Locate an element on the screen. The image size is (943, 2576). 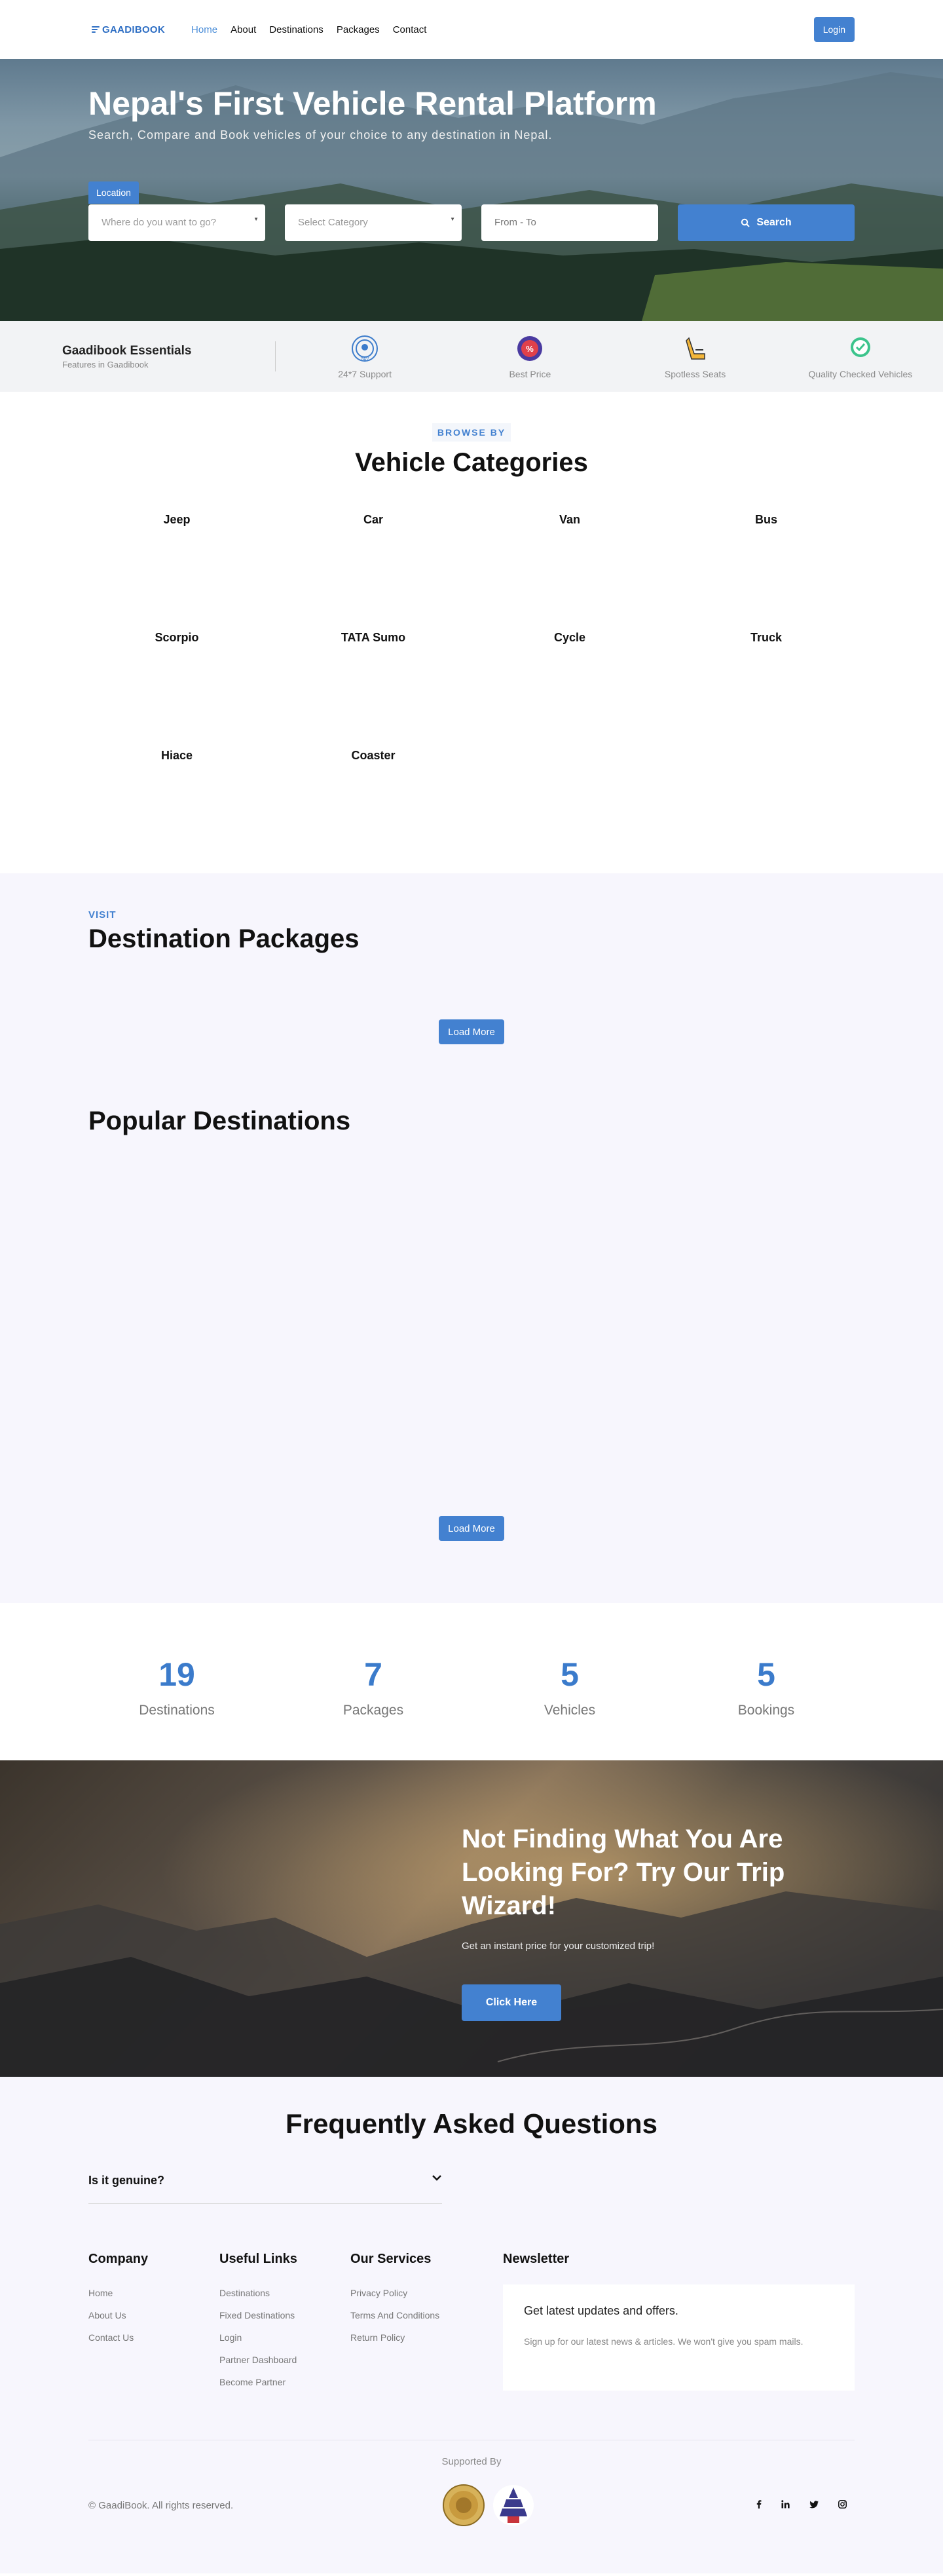
footer-link-return-policy: Return Policy is located at coordinates (415, 2337).